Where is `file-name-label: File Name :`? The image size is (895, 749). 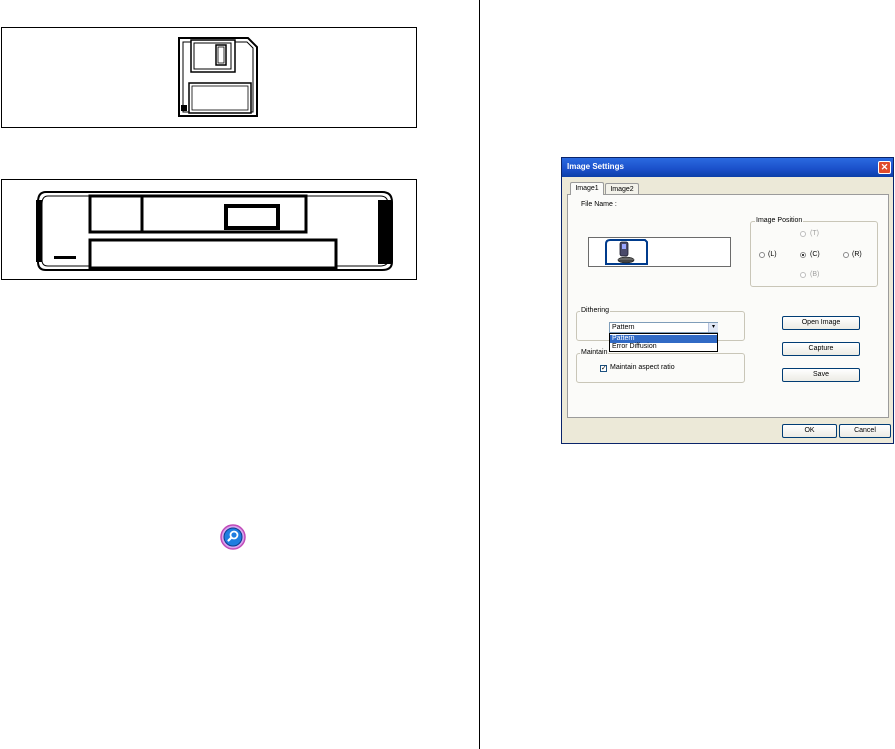
file-name-label: File Name : is located at coordinates (599, 204).